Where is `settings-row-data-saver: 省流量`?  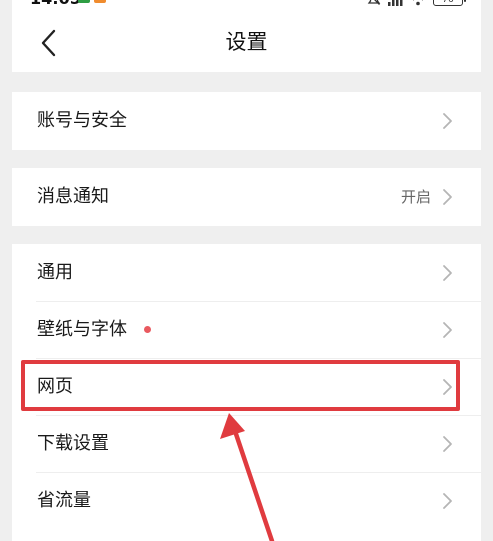 settings-row-data-saver: 省流量 is located at coordinates (246, 500).